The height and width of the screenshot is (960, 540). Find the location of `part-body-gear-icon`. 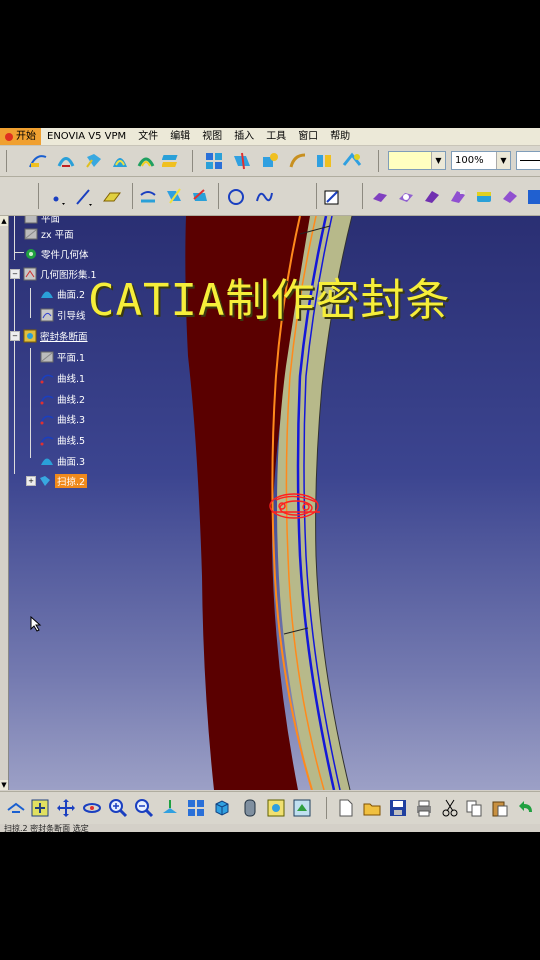

part-body-gear-icon is located at coordinates (31, 254).